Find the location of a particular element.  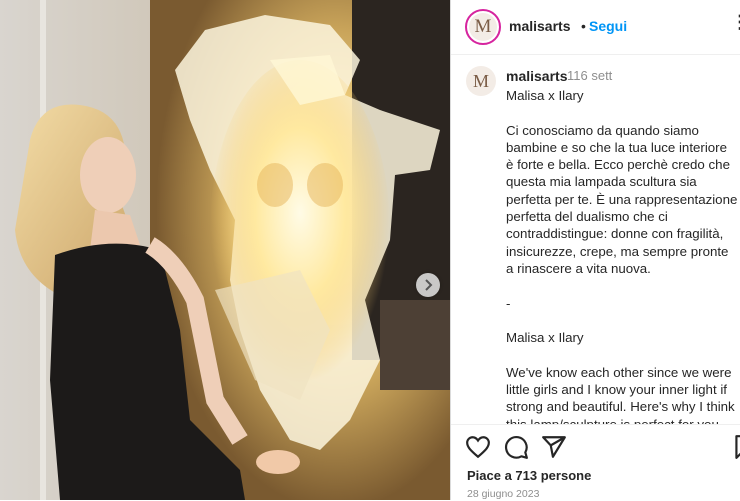

action-bar: Piace a 713 persone 28 giugno 2023 is located at coordinates (595, 462).